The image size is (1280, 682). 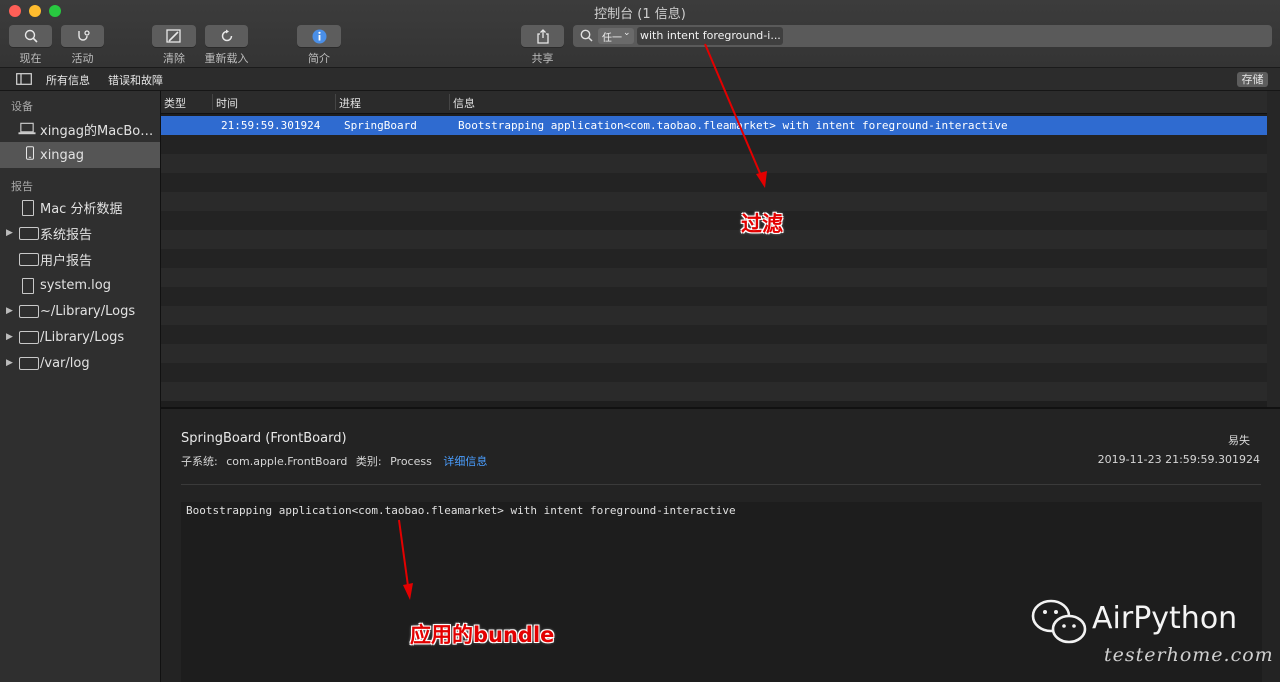 I want to click on filter-annotation: 过滤, so click(x=762, y=224).